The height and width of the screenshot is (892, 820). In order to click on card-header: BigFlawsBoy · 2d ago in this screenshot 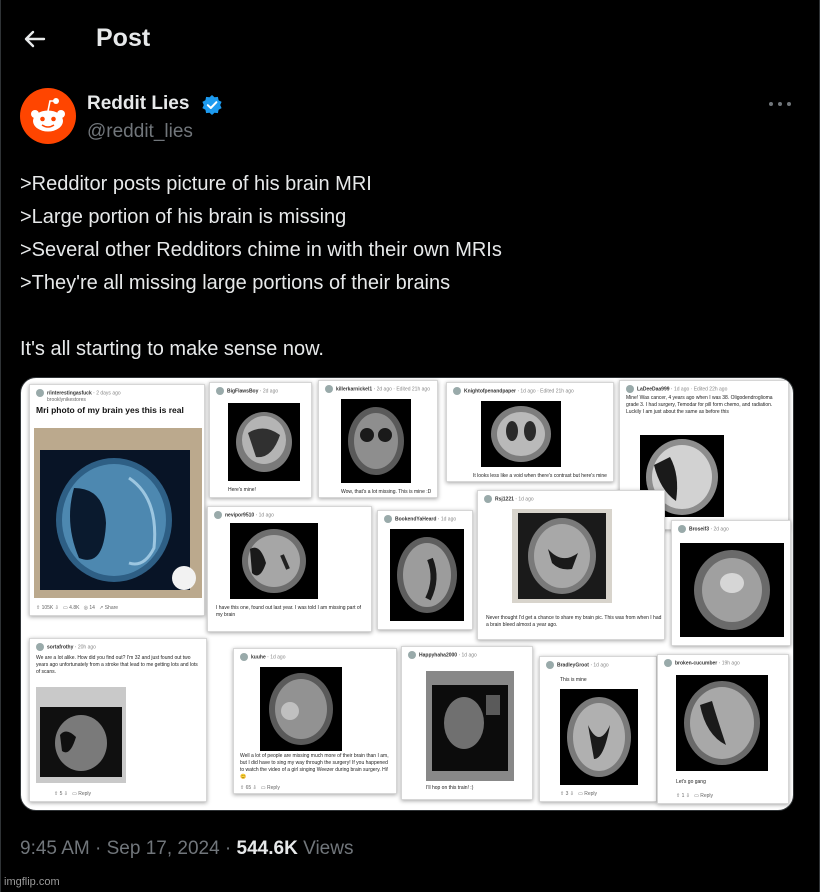, I will do `click(247, 393)`.